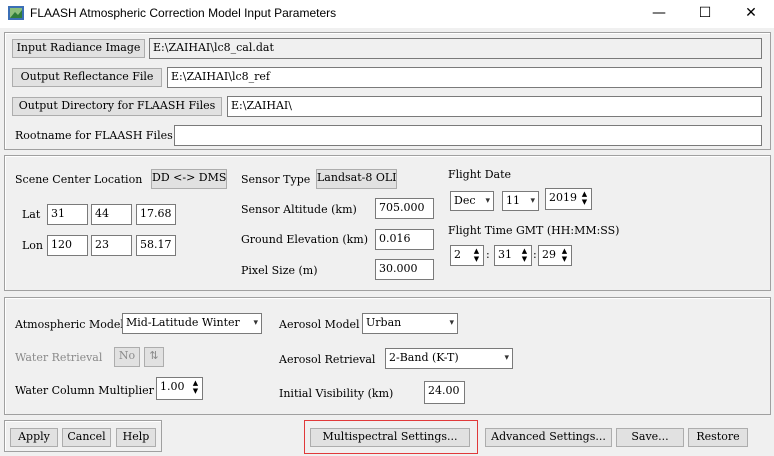 This screenshot has height=456, width=774. I want to click on atmospheric-model-value: Mid-Latitude Winter, so click(183, 322).